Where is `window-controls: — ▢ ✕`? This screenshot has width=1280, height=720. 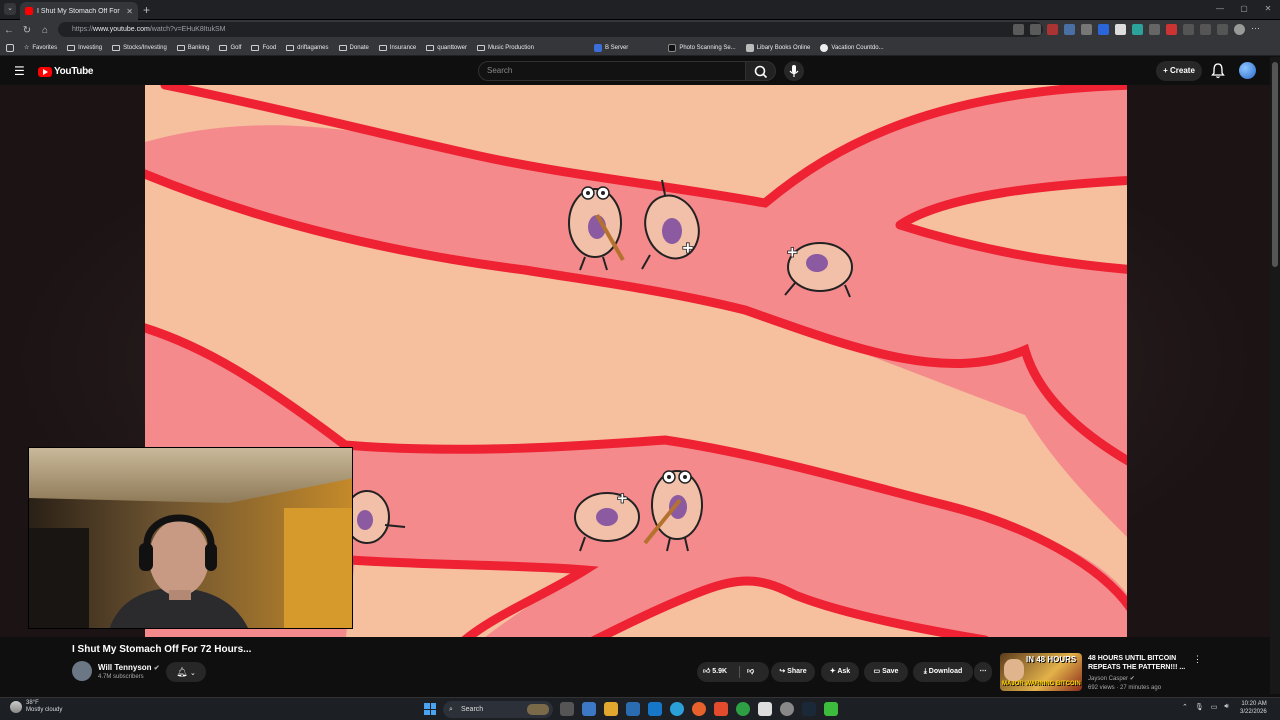 window-controls: — ▢ ✕ is located at coordinates (1244, 9).